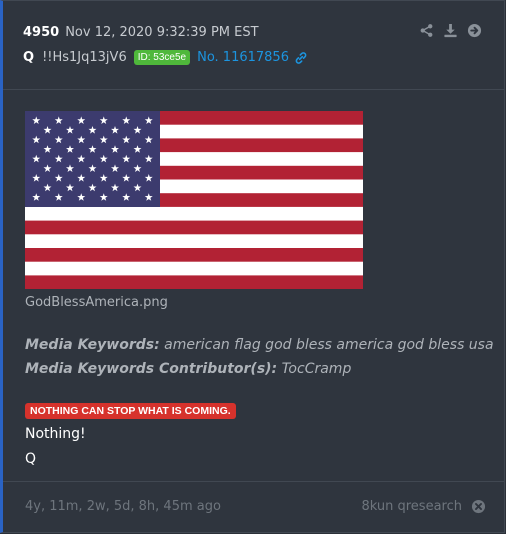 The height and width of the screenshot is (534, 506). Describe the element at coordinates (151, 369) in the screenshot. I see `media-contributors-label: Media Keywords Contributor(s):` at that location.